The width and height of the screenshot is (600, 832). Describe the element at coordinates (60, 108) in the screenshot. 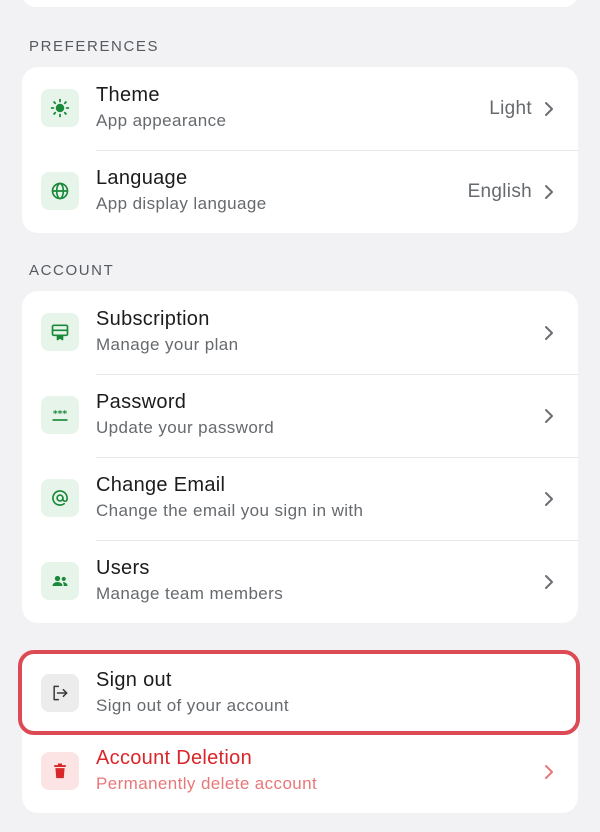

I see `sun-icon` at that location.